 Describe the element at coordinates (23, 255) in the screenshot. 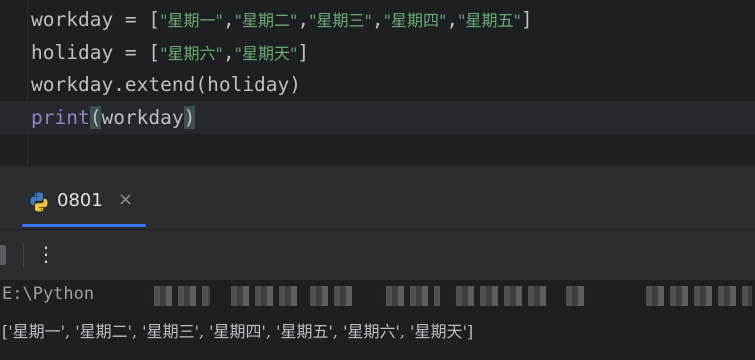

I see `toolbar-separator` at that location.